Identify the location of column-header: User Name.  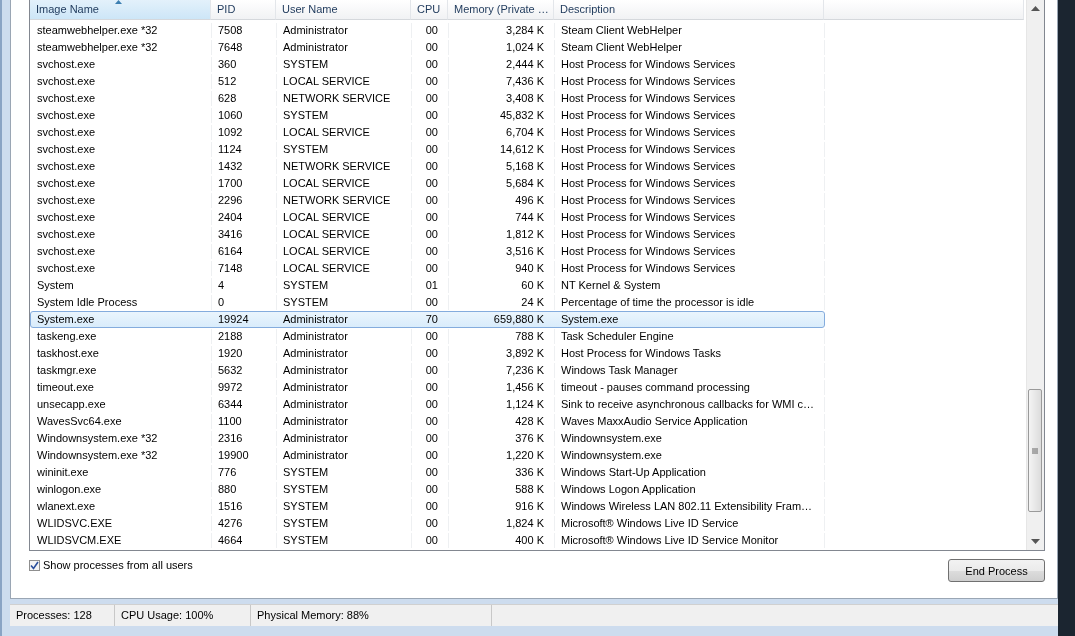
(343, 10).